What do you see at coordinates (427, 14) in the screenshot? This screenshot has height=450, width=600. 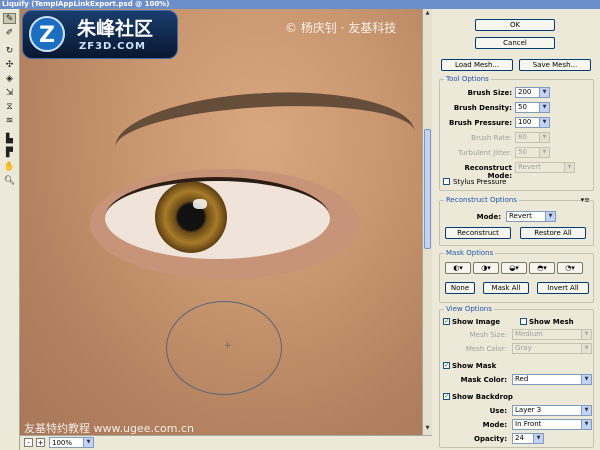 I see `scroll-up-icon: ▲` at bounding box center [427, 14].